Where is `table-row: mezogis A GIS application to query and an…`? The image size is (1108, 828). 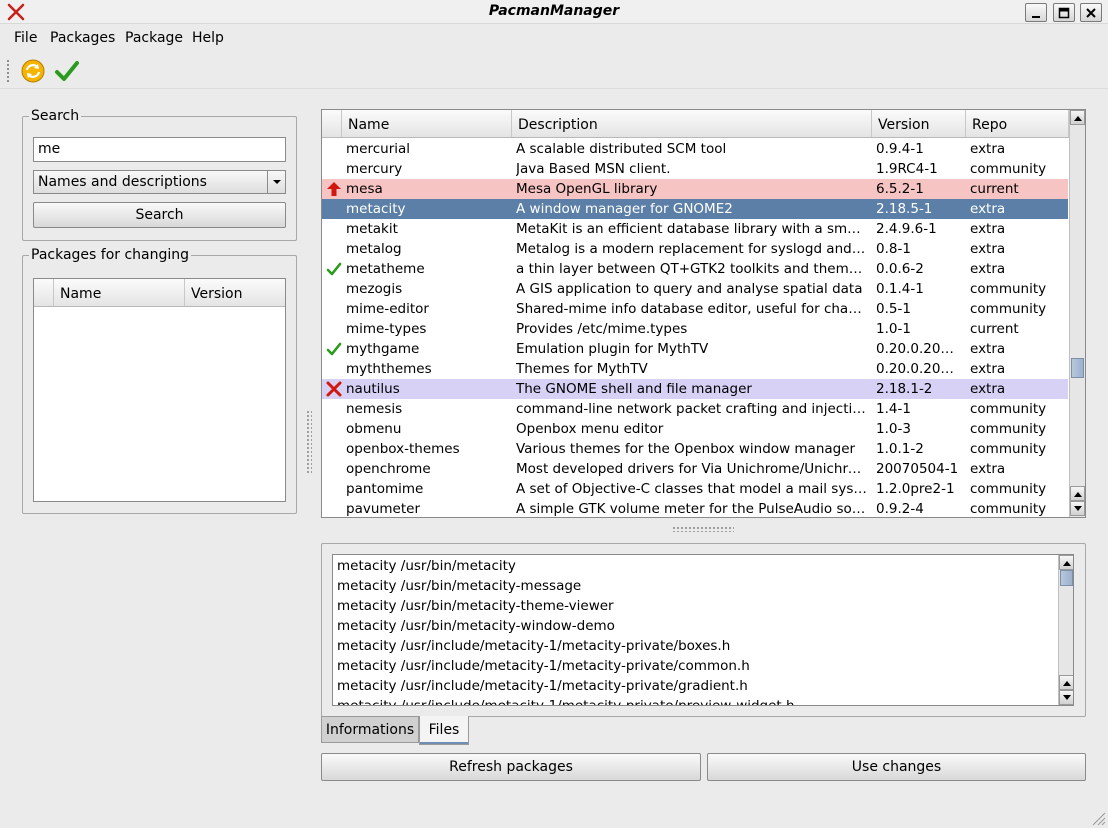
table-row: mezogis A GIS application to query and an… is located at coordinates (695, 289).